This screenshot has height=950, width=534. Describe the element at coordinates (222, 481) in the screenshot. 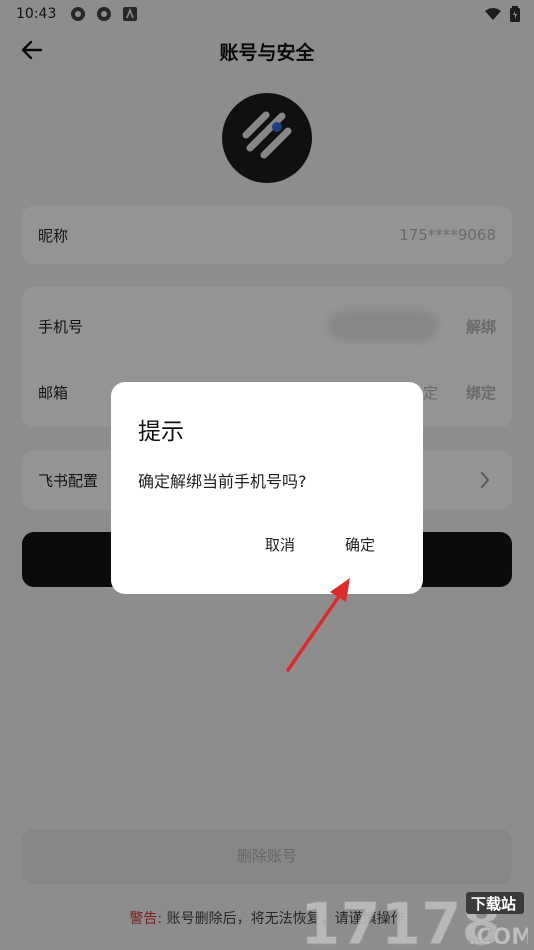

I see `dialog-message: 确定解绑当前手机号吗?` at that location.